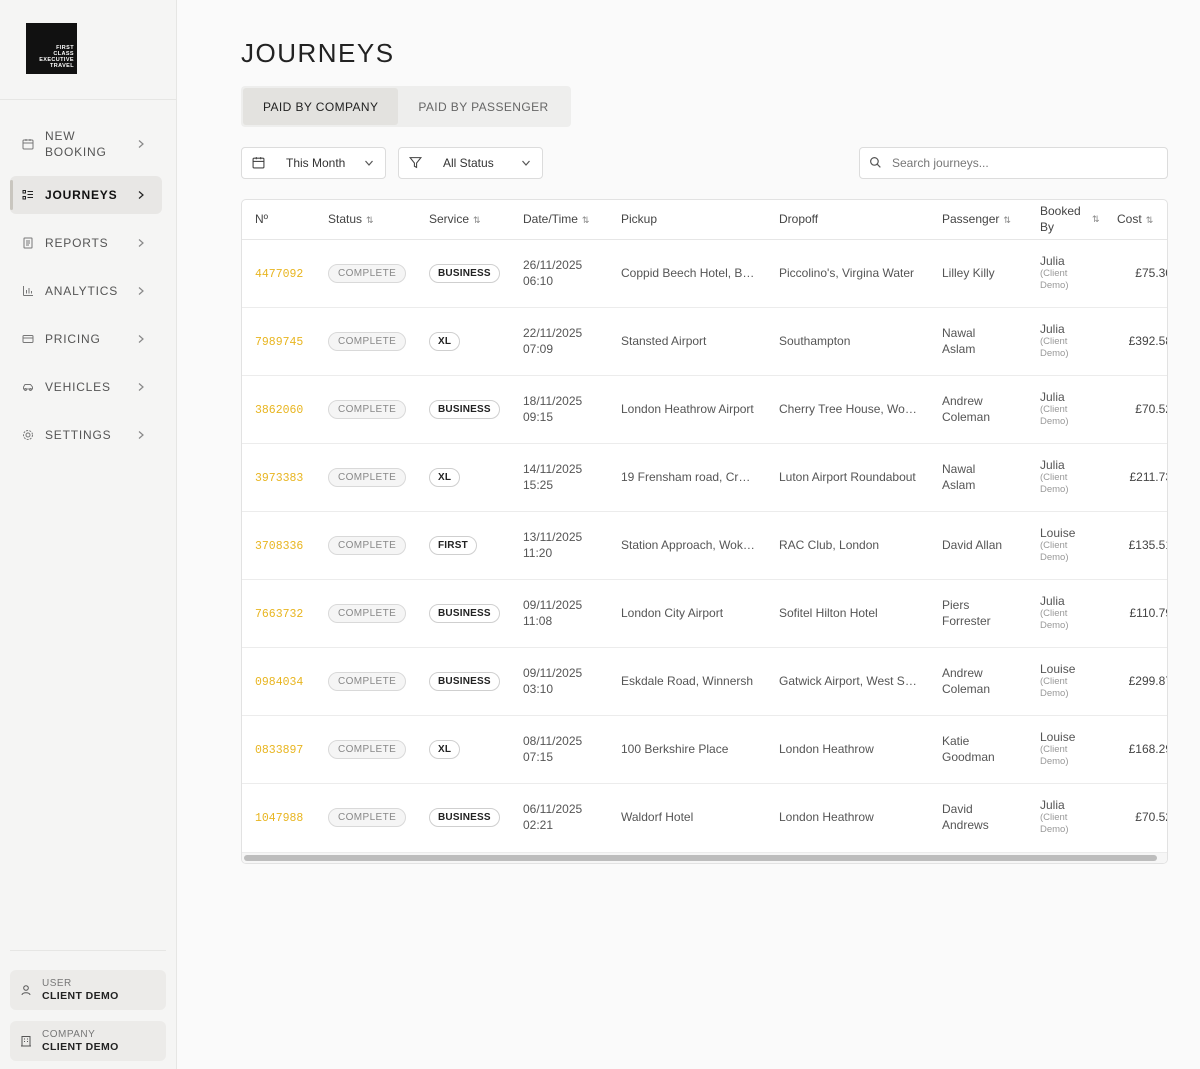 The image size is (1200, 1069). I want to click on journey-id-link: 3708336, so click(279, 546).